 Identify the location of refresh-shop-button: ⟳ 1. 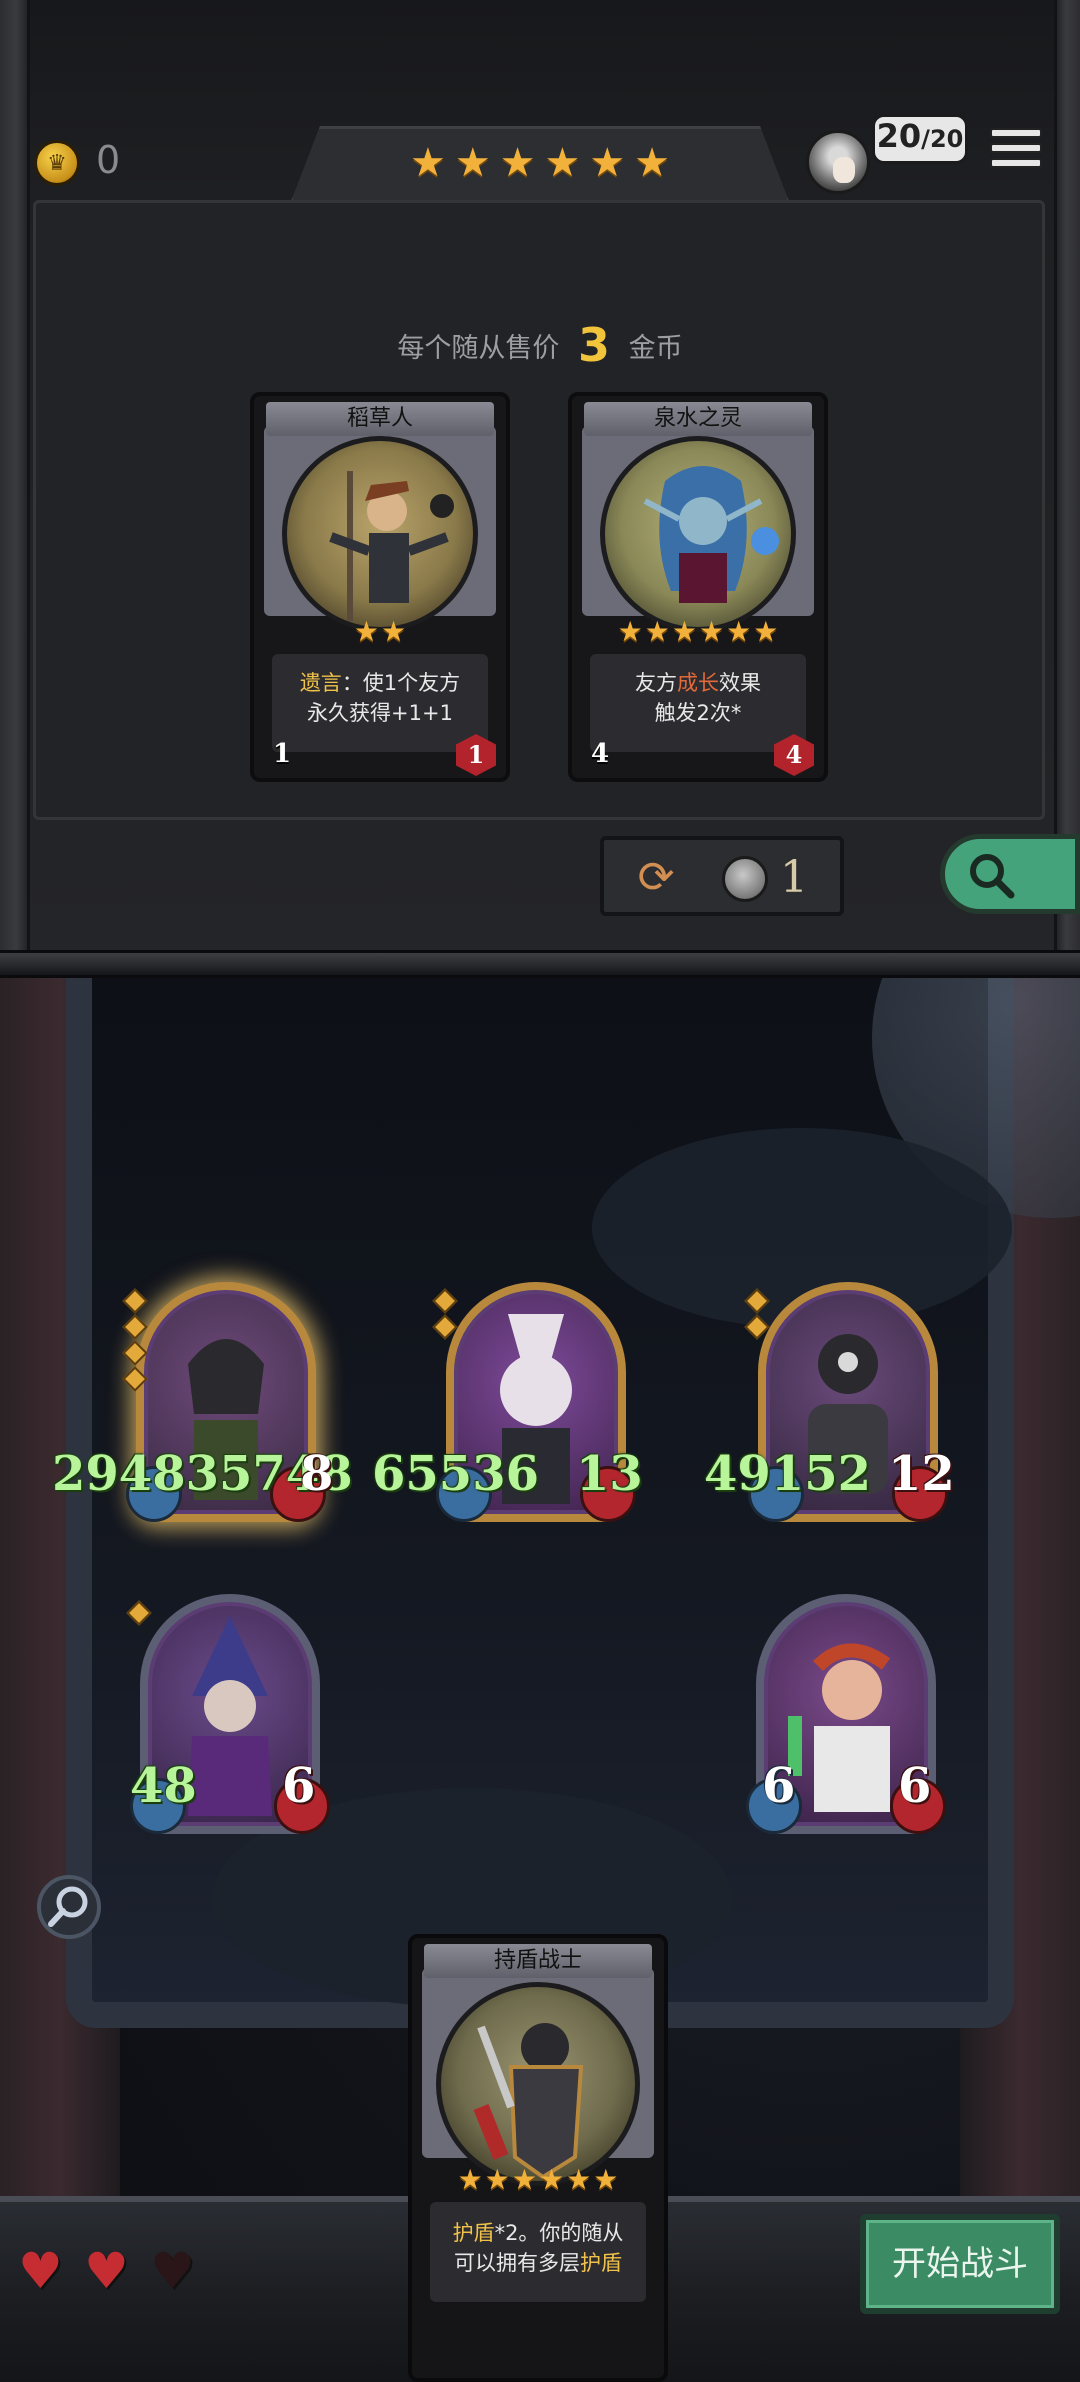
(722, 876).